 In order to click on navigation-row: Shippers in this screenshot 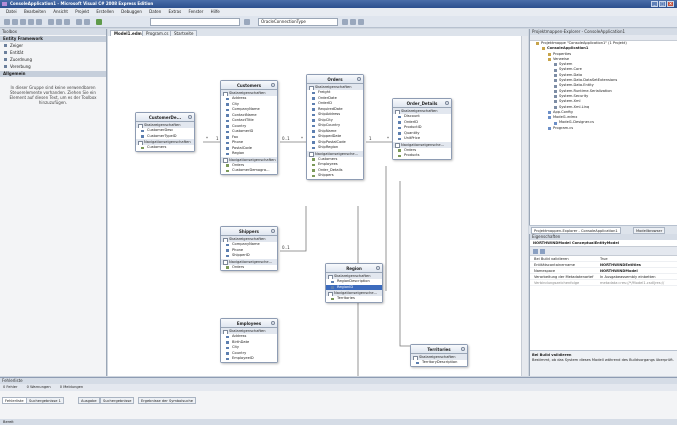, I will do `click(335, 176)`.